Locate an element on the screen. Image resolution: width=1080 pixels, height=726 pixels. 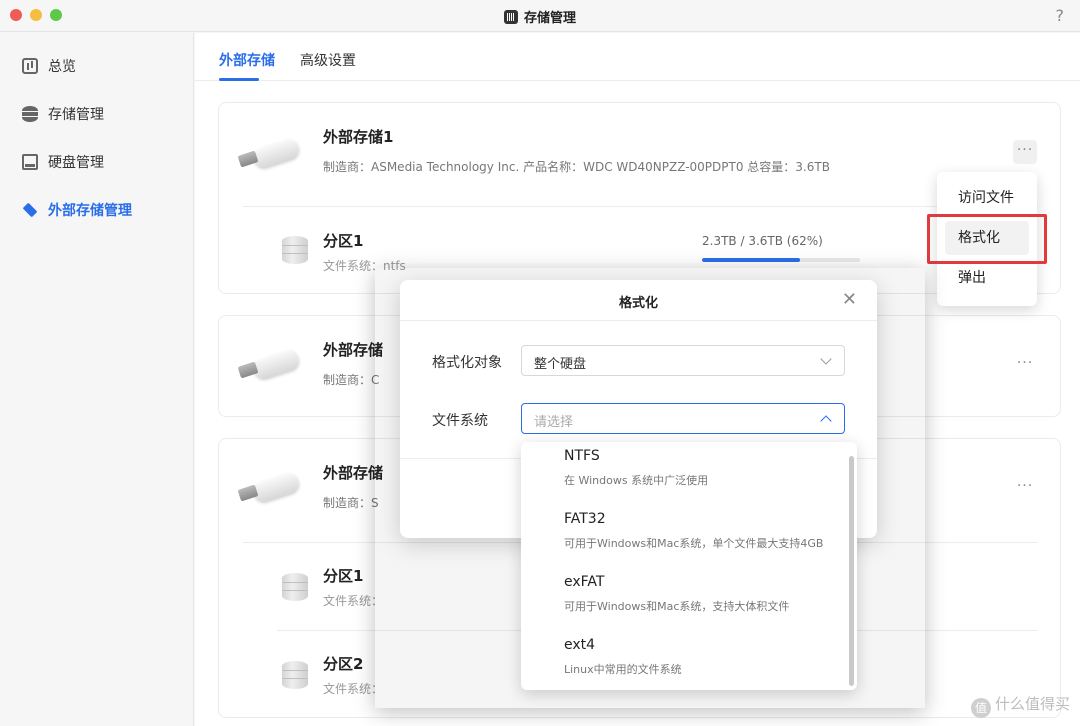
help-icon: ? is located at coordinates (1060, 15).